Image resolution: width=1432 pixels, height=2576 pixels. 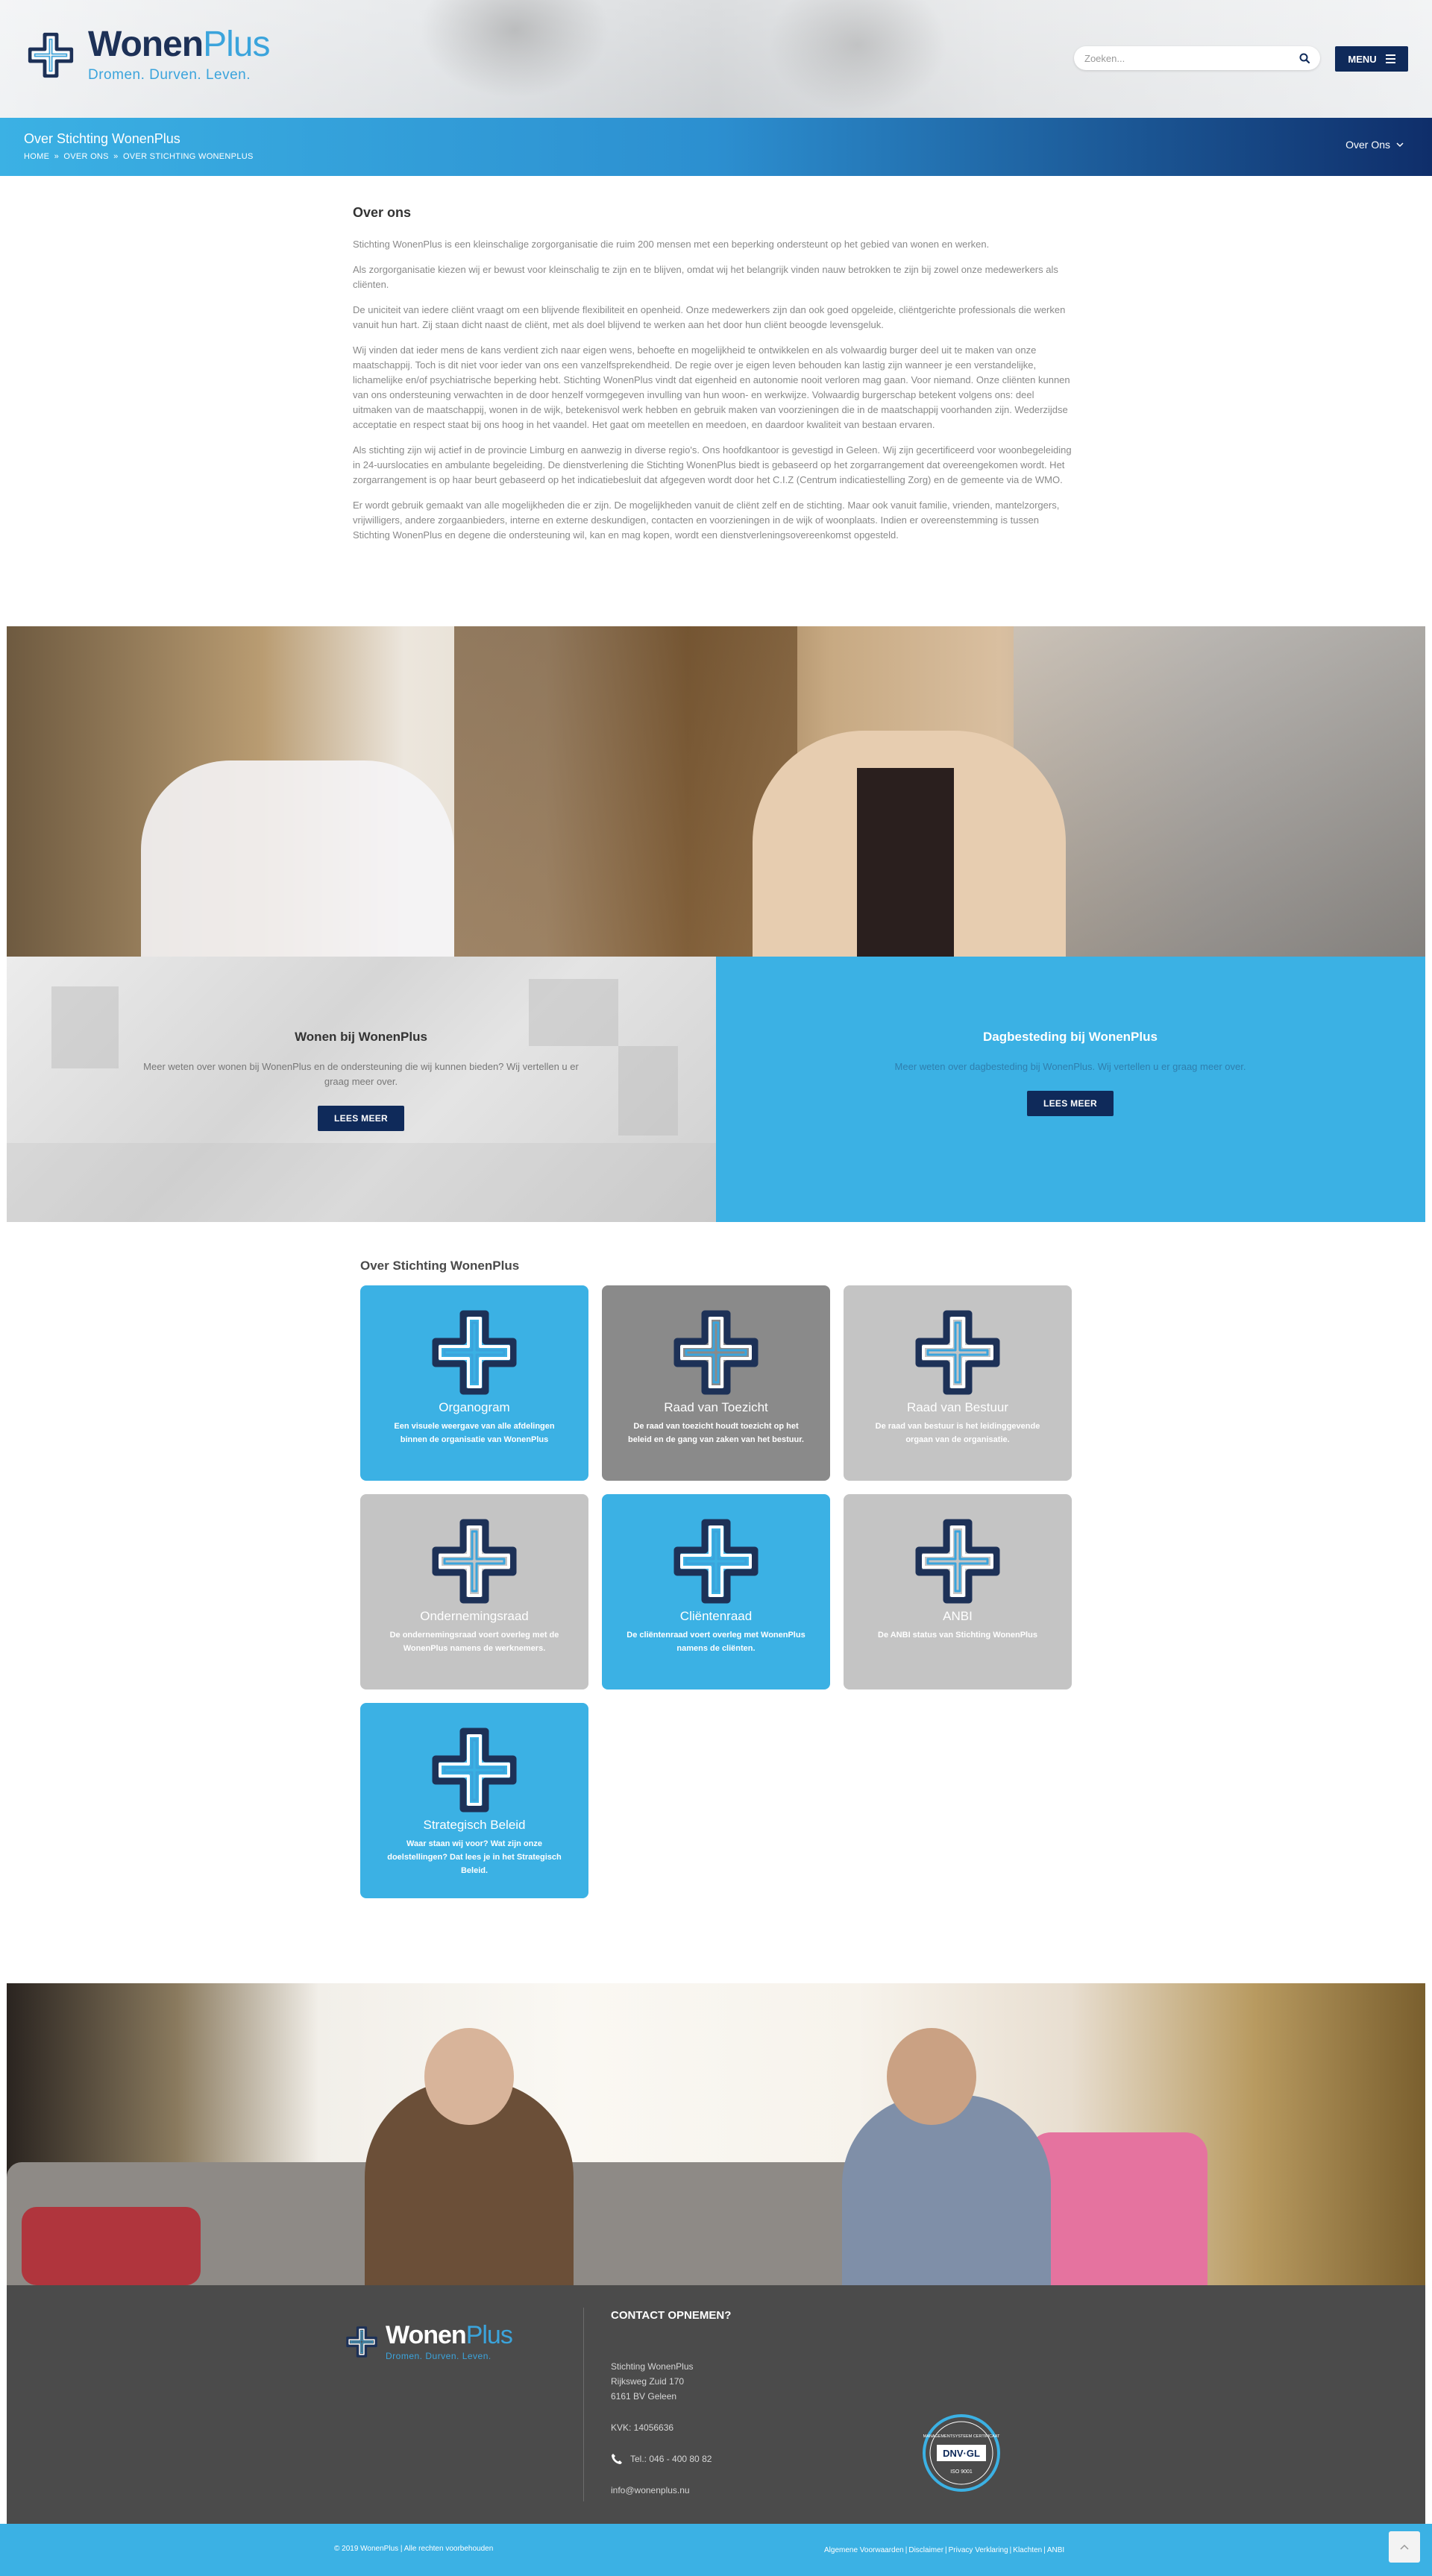 What do you see at coordinates (474, 1616) in the screenshot?
I see `tile-title: Ondernemingsraad` at bounding box center [474, 1616].